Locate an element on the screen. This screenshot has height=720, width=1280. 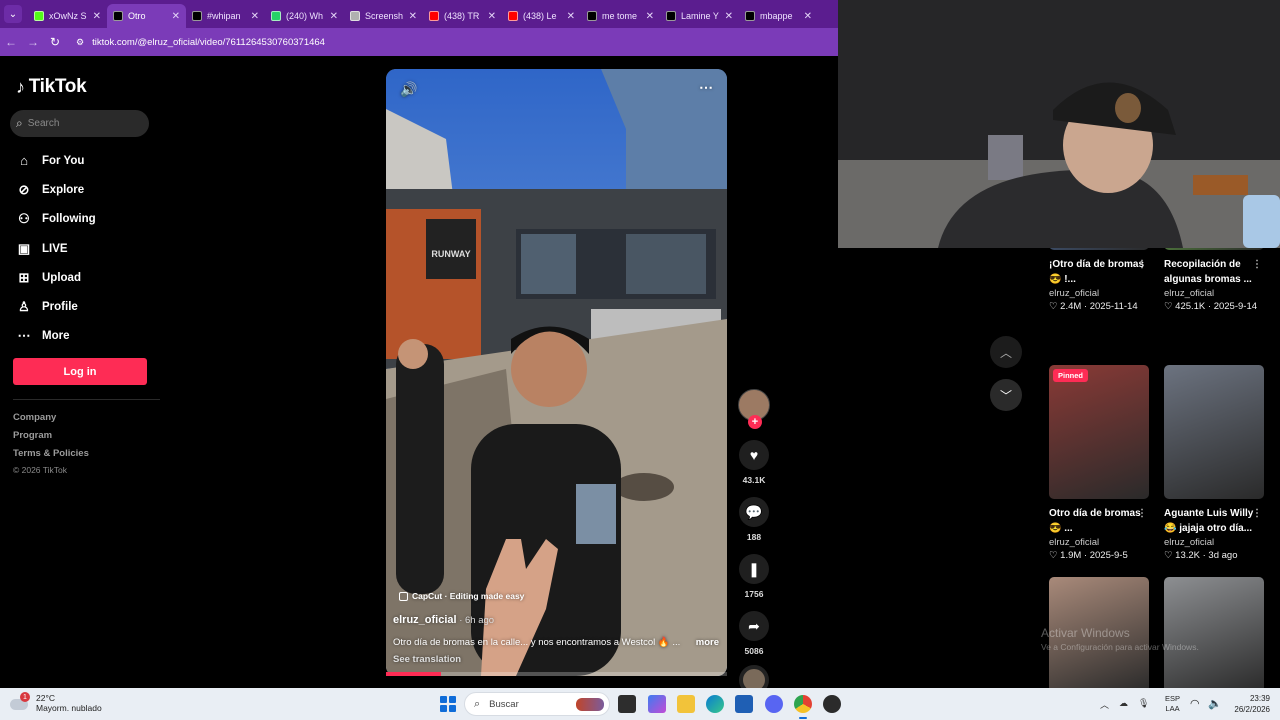
browser-tab: Screensh ✕ is located at coordinates (383, 16).